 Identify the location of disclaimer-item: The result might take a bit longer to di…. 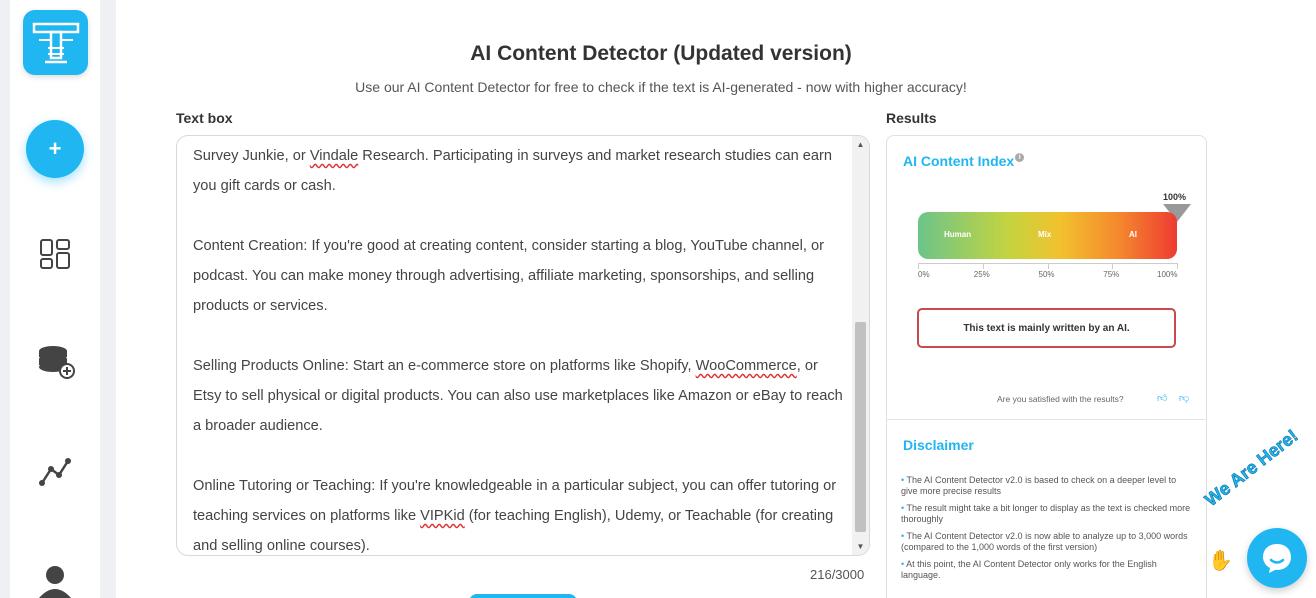
(1046, 514).